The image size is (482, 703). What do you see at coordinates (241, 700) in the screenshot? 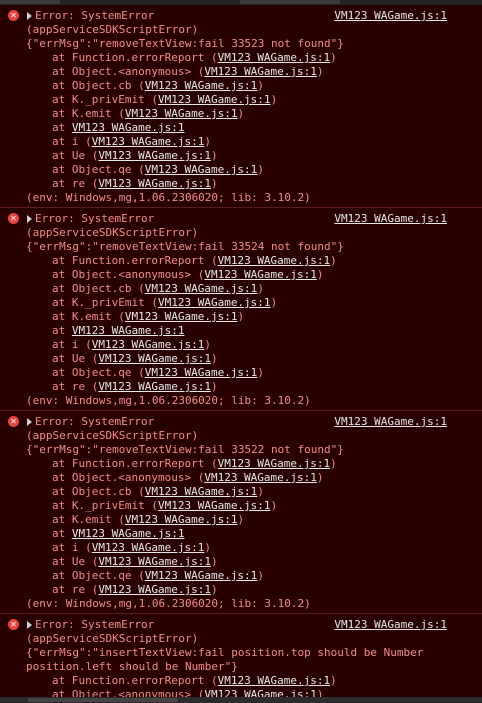
I see `horizontal-scrollbar` at bounding box center [241, 700].